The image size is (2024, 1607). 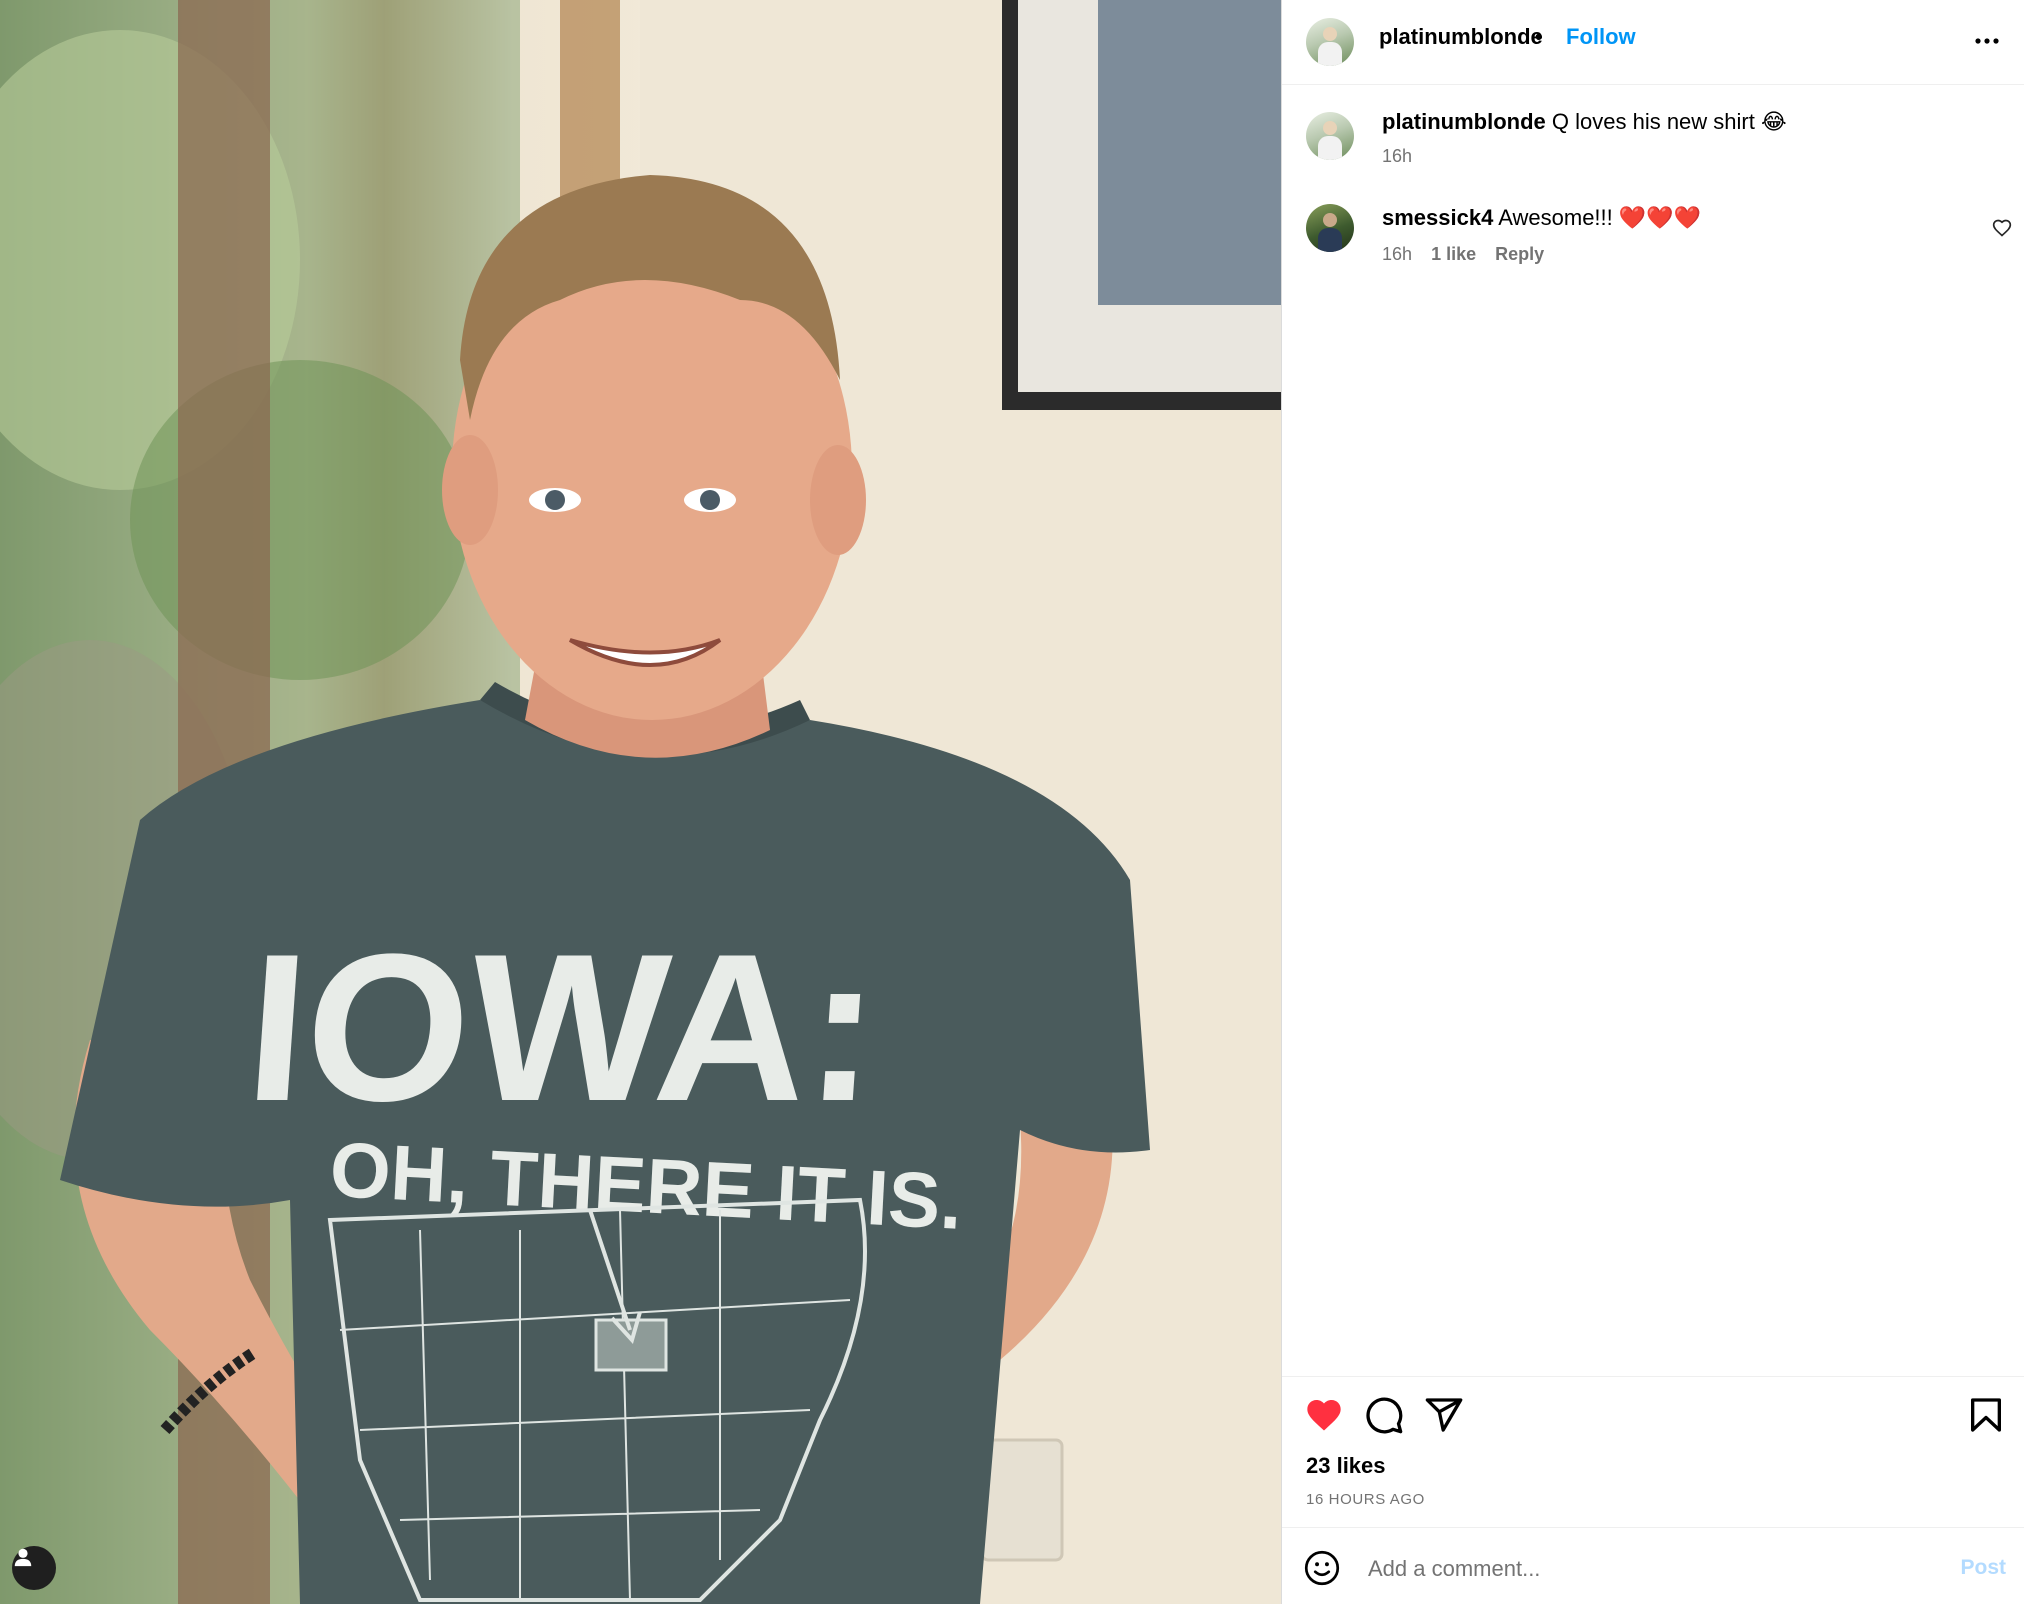 I want to click on post-header: platinumblonde • Follow, so click(x=1653, y=42).